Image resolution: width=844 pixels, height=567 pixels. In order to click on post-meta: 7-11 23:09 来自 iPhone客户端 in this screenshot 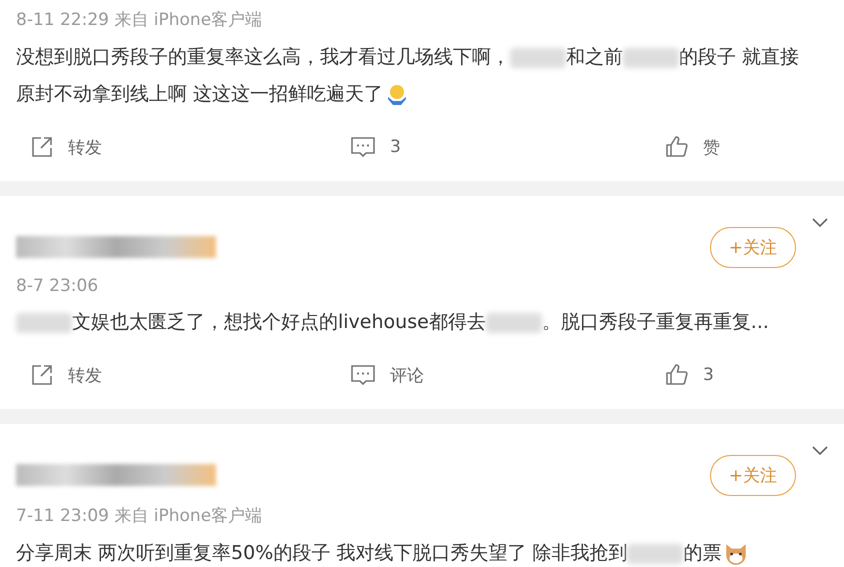, I will do `click(140, 516)`.